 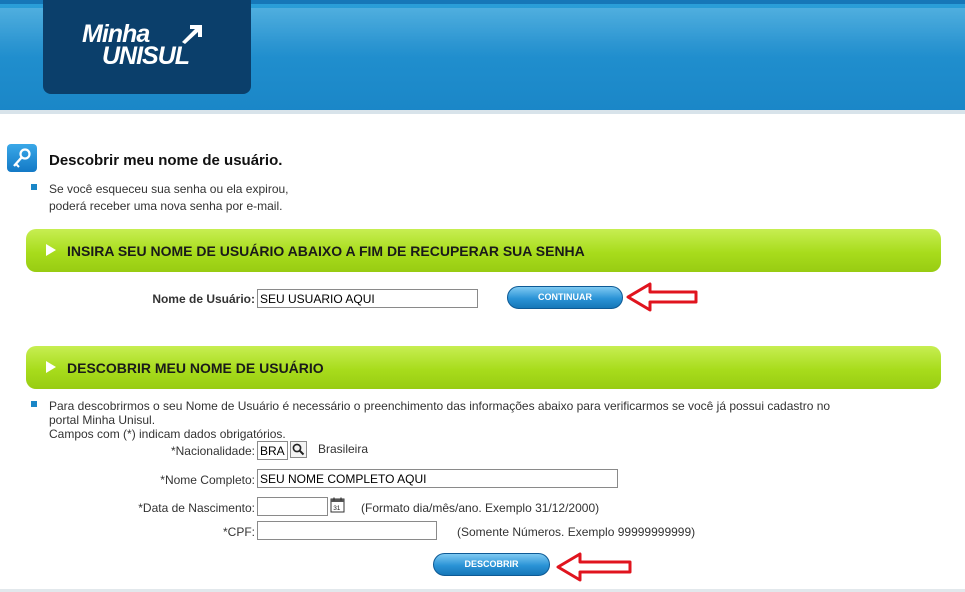 What do you see at coordinates (367, 298) in the screenshot?
I see `username-input` at bounding box center [367, 298].